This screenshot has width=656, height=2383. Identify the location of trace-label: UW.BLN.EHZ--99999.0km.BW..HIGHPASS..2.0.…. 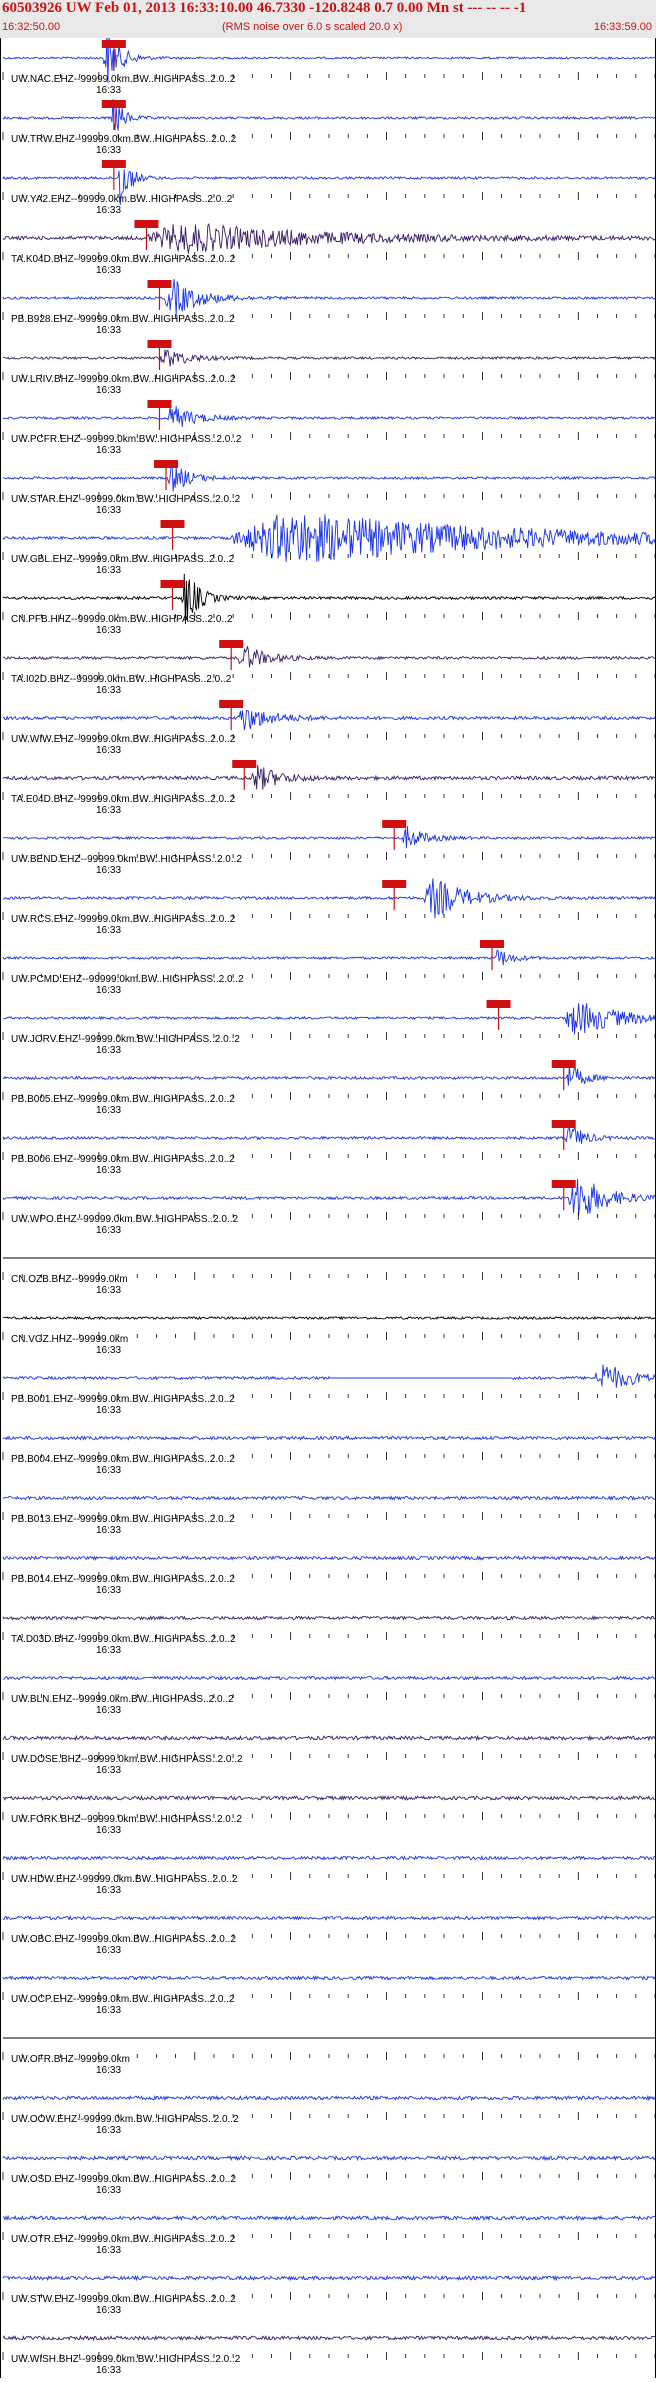
(122, 1699).